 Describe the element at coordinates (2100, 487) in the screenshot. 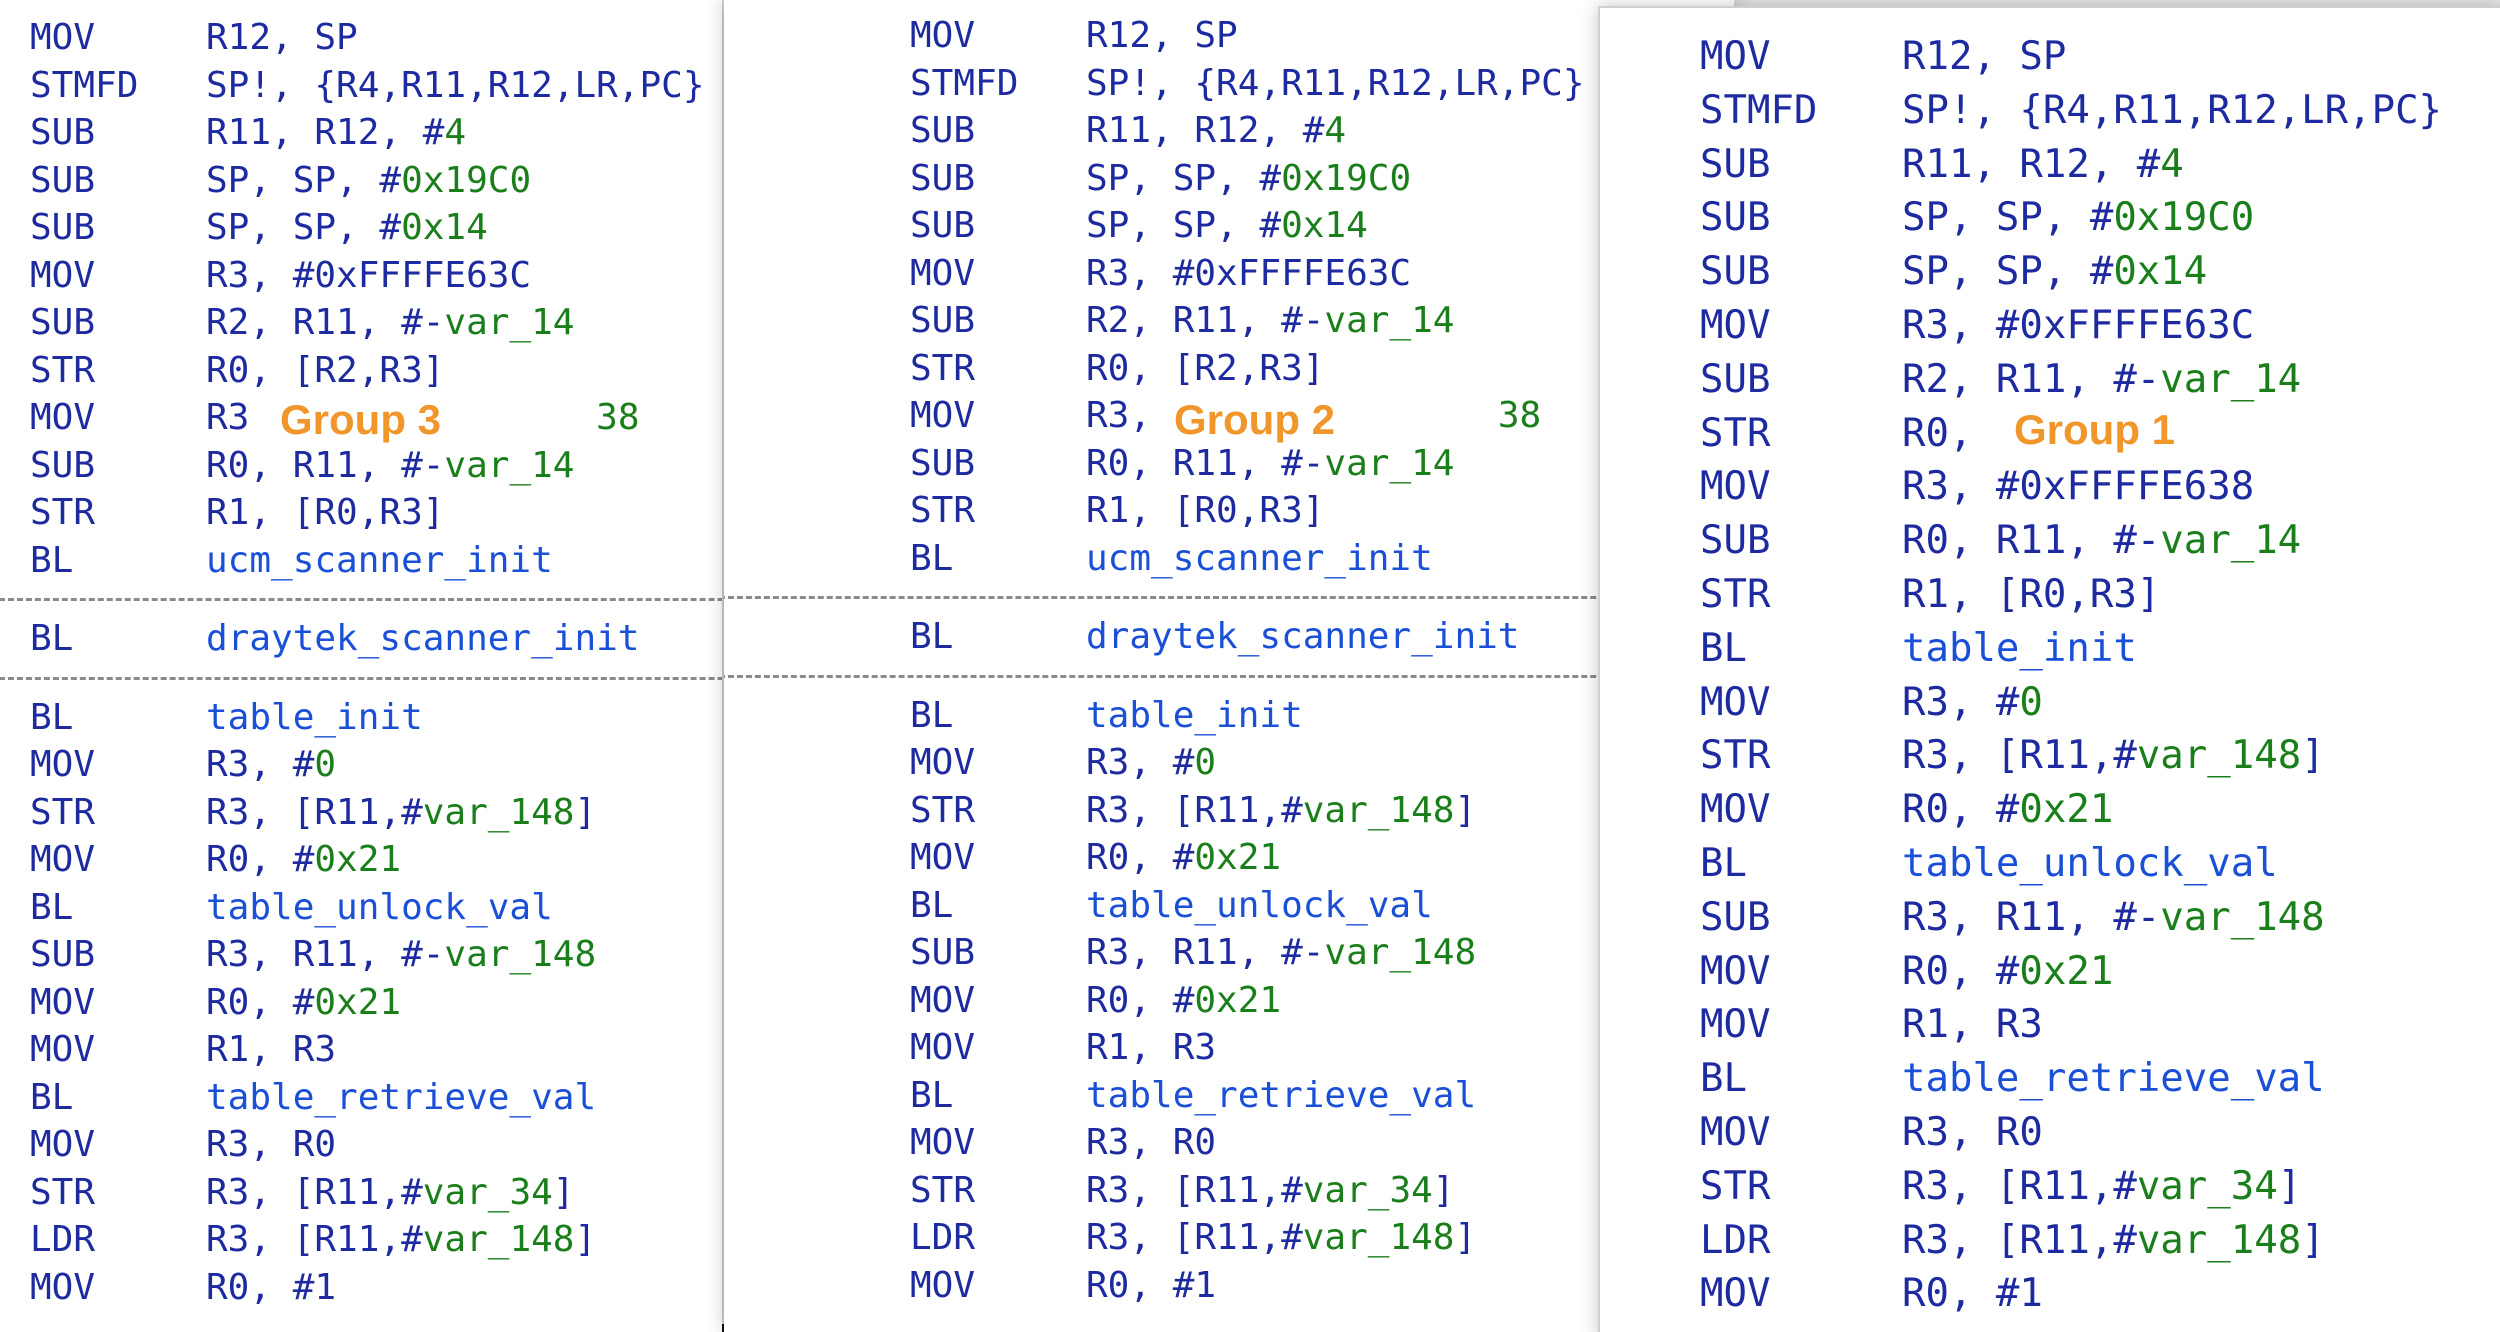

I see `instruction-line: MOV R3, #0xFFFFE638` at that location.